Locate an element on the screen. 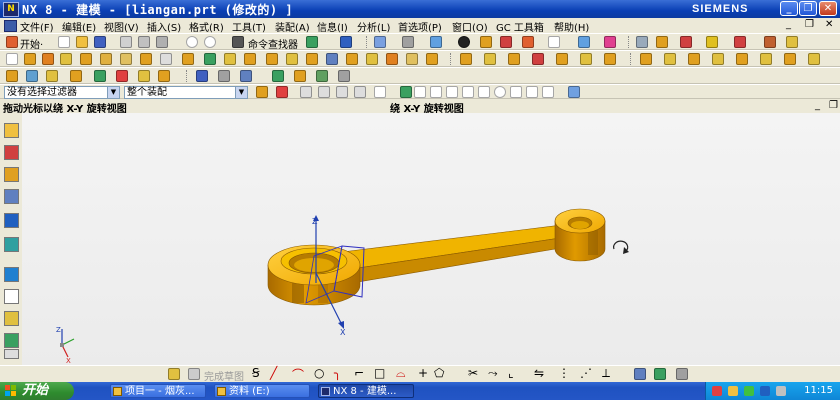 The height and width of the screenshot is (400, 840). snap-icon is located at coordinates (346, 42).